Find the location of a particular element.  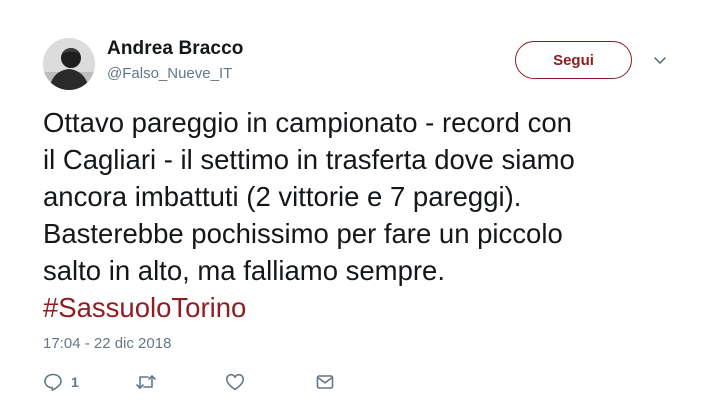

heart-icon is located at coordinates (235, 382).